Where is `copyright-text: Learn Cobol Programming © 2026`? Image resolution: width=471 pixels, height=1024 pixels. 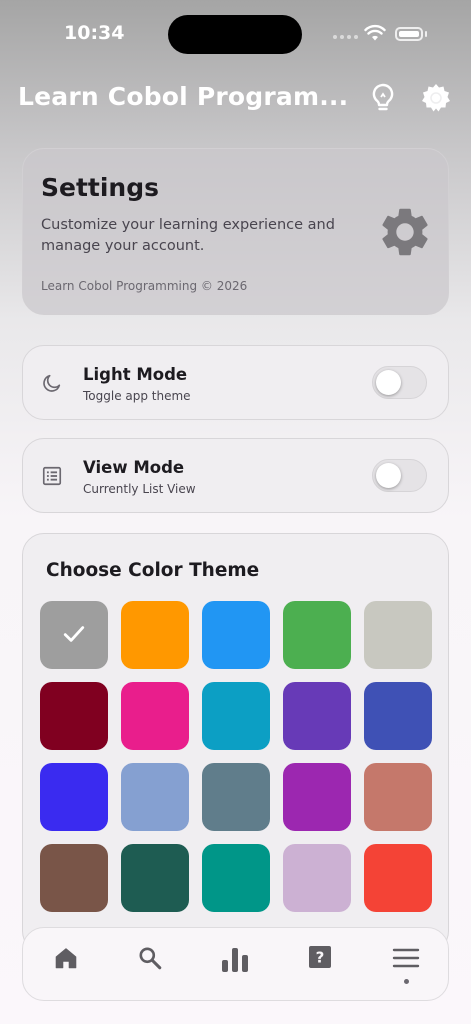
copyright-text: Learn Cobol Programming © 2026 is located at coordinates (144, 286).